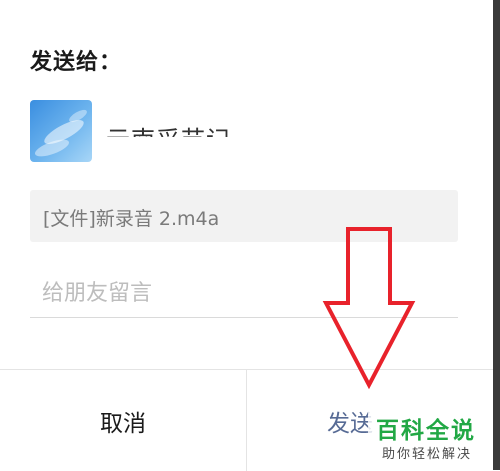 The width and height of the screenshot is (500, 471). Describe the element at coordinates (369, 308) in the screenshot. I see `down-arrow-annotation-icon` at that location.